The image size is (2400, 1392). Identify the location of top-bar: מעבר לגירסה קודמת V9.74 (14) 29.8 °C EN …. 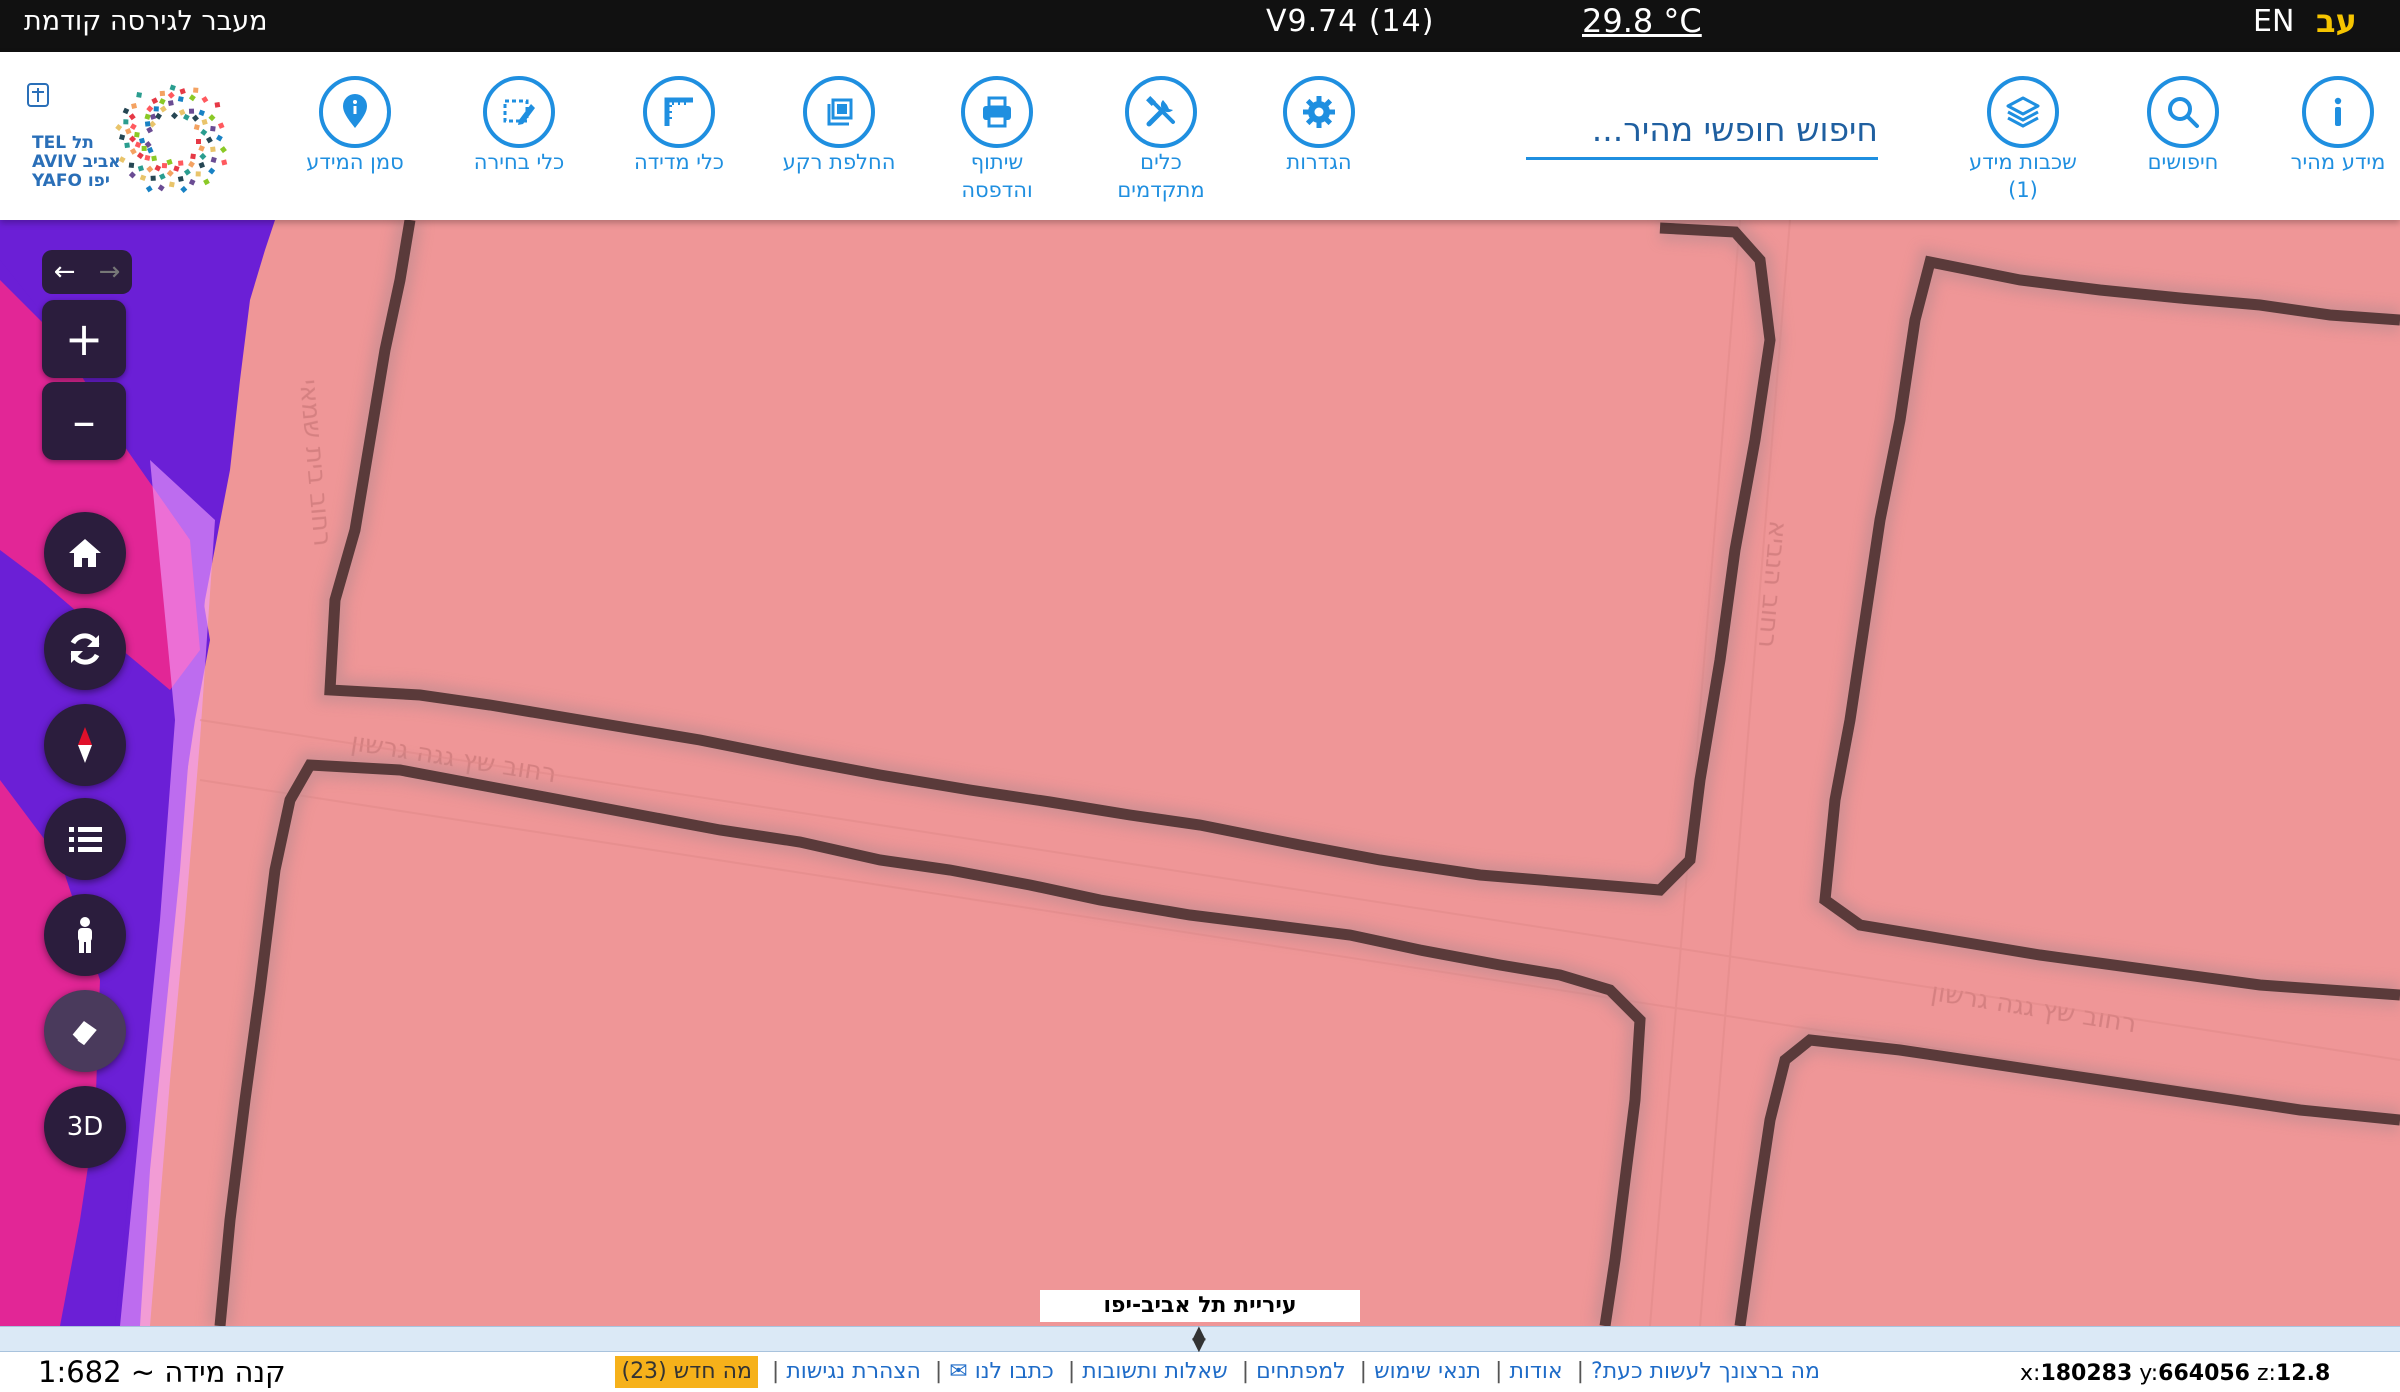
(1200, 26).